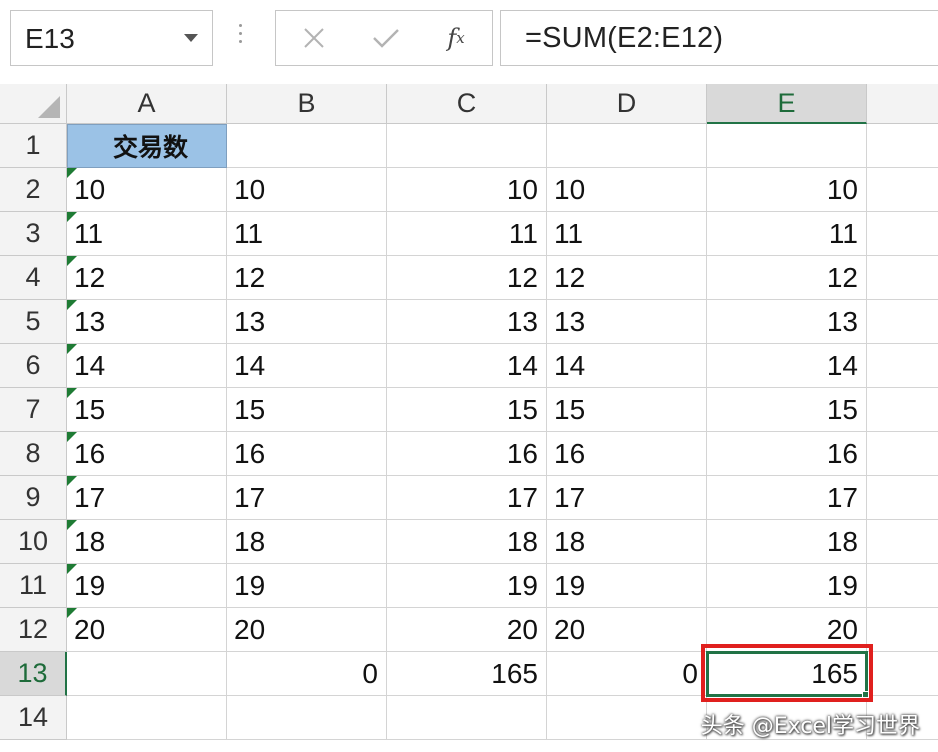 The width and height of the screenshot is (938, 752). Describe the element at coordinates (307, 104) in the screenshot. I see `column-header-b: B` at that location.